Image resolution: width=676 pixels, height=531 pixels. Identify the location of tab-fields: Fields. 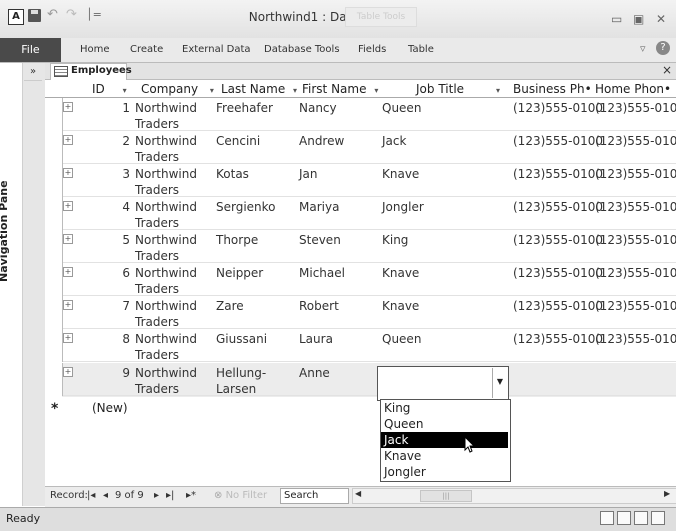
(372, 49).